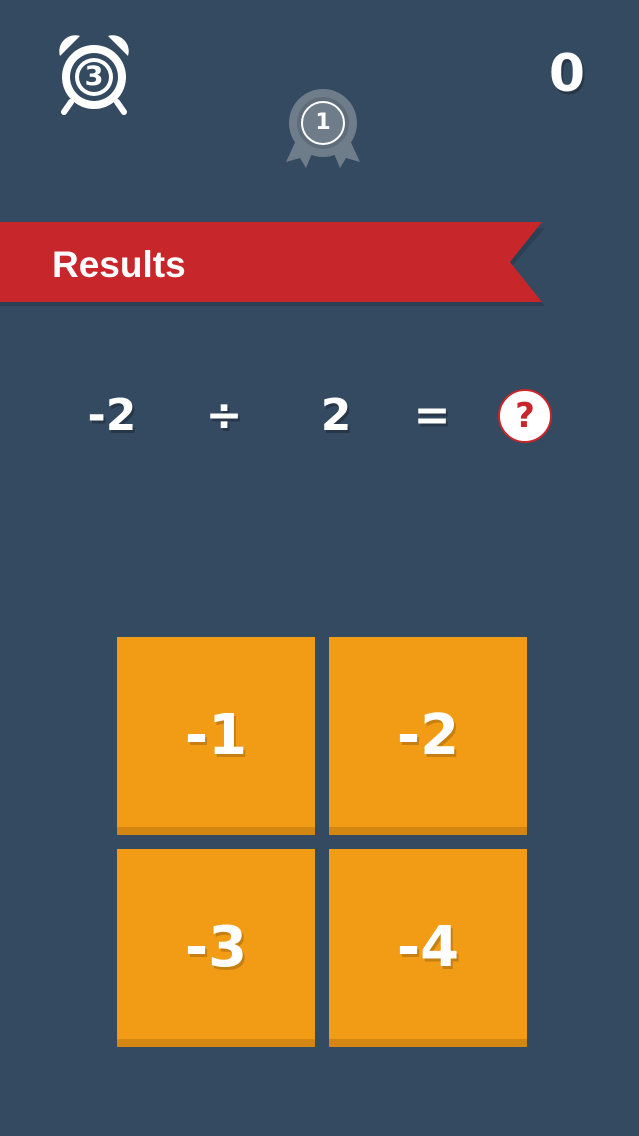 This screenshot has width=639, height=1136. I want to click on banner-title: Results, so click(119, 264).